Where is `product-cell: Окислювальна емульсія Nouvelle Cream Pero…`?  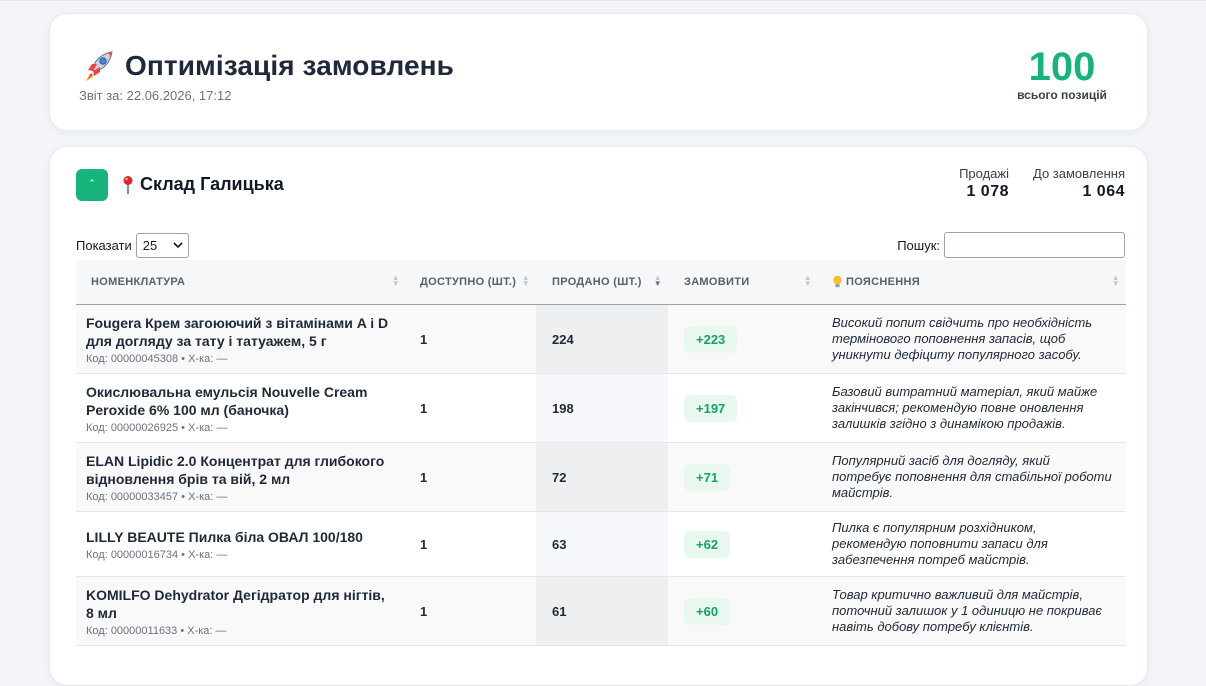 product-cell: Окислювальна емульсія Nouvelle Cream Pero… is located at coordinates (241, 408).